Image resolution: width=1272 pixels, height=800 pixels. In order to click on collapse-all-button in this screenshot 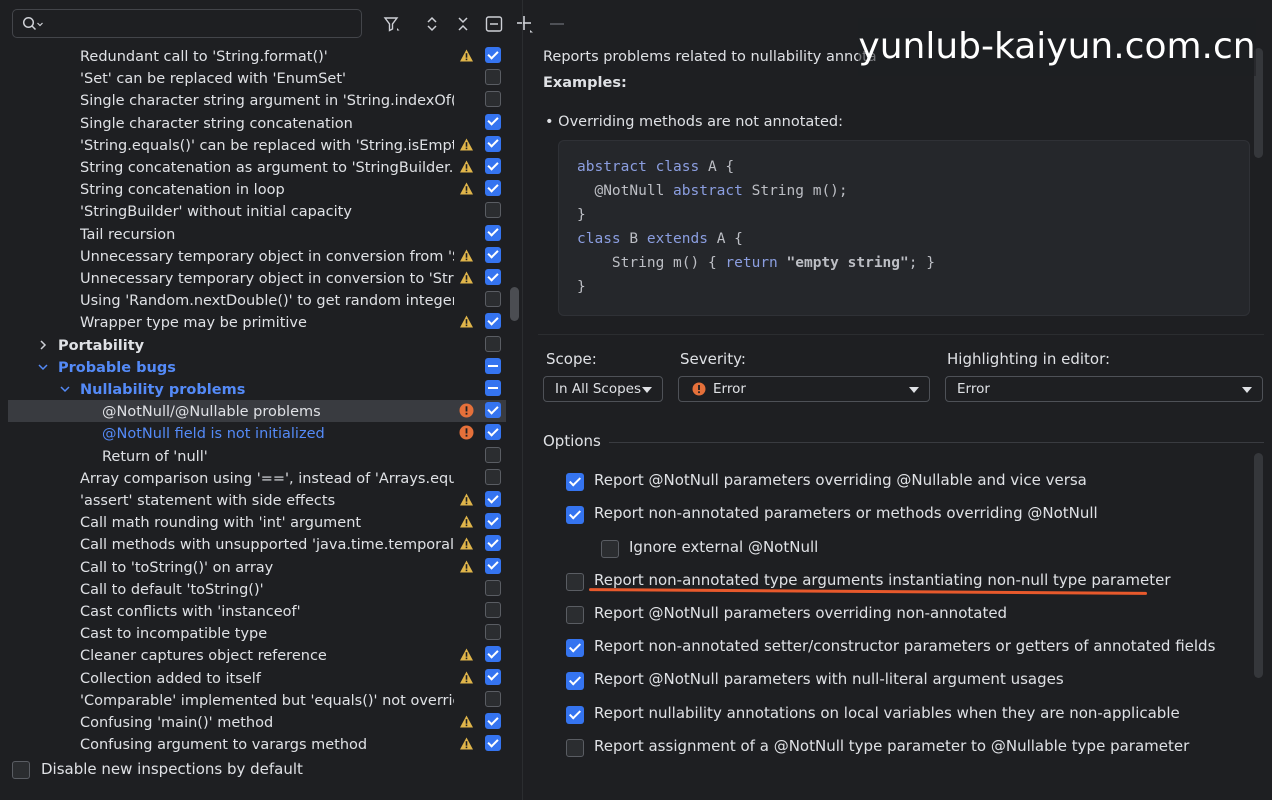, I will do `click(463, 24)`.